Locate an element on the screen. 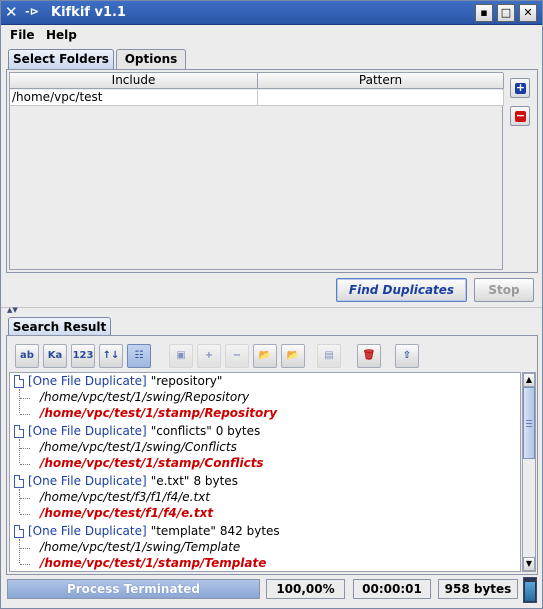  sort-by-name-button: ab is located at coordinates (27, 356).